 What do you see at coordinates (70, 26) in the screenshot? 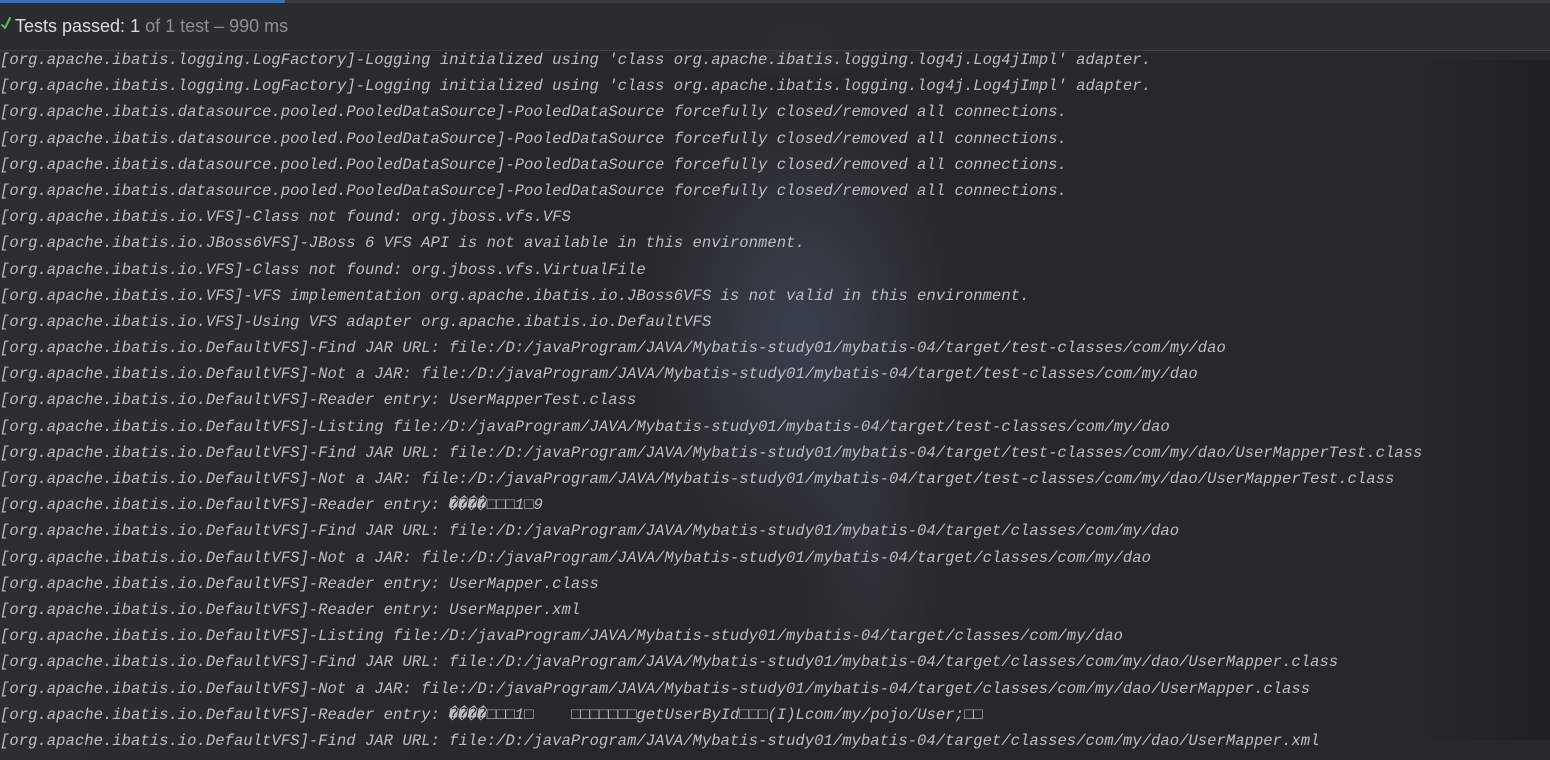
I see `tests-passed-label: Tests passed:` at bounding box center [70, 26].